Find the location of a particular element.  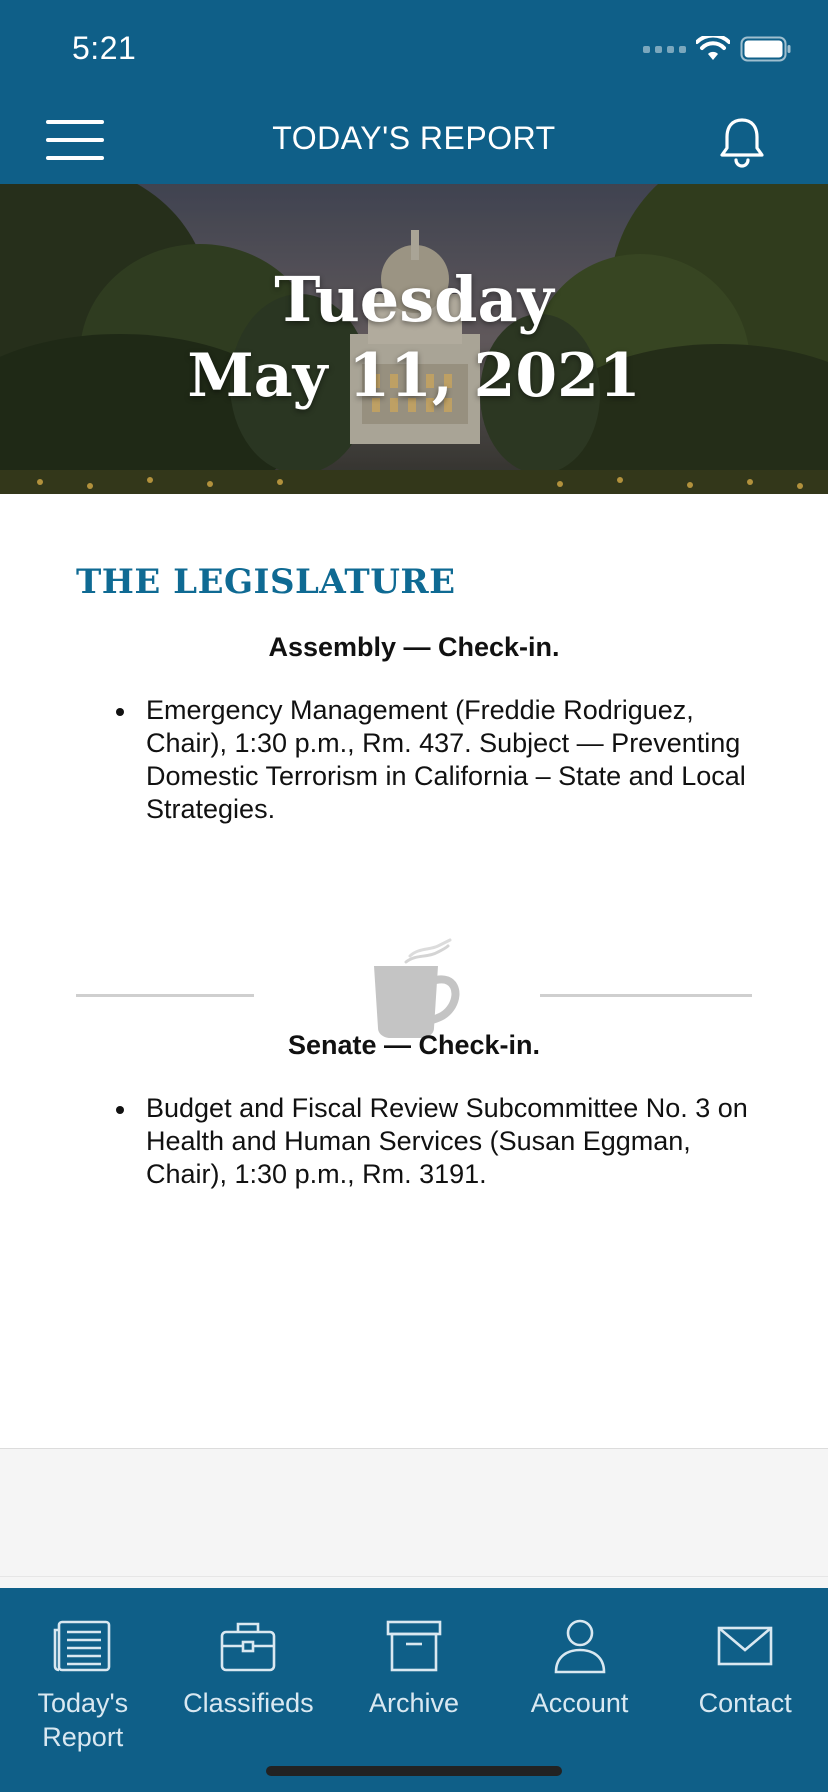

hero-date-block: Tuesday May 11, 2021 is located at coordinates (414, 338).